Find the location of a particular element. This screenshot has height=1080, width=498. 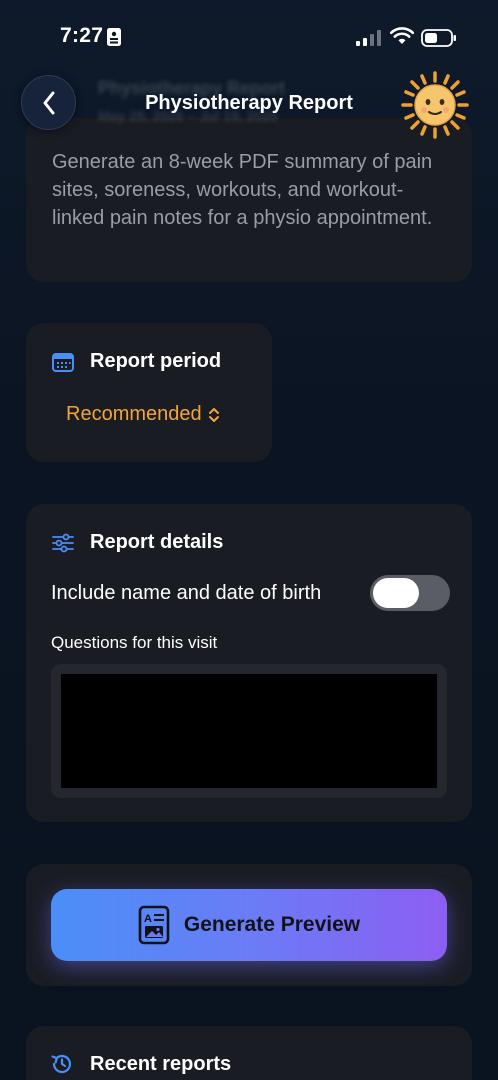

generate-preview-button: A Generate Preview is located at coordinates (249, 925).